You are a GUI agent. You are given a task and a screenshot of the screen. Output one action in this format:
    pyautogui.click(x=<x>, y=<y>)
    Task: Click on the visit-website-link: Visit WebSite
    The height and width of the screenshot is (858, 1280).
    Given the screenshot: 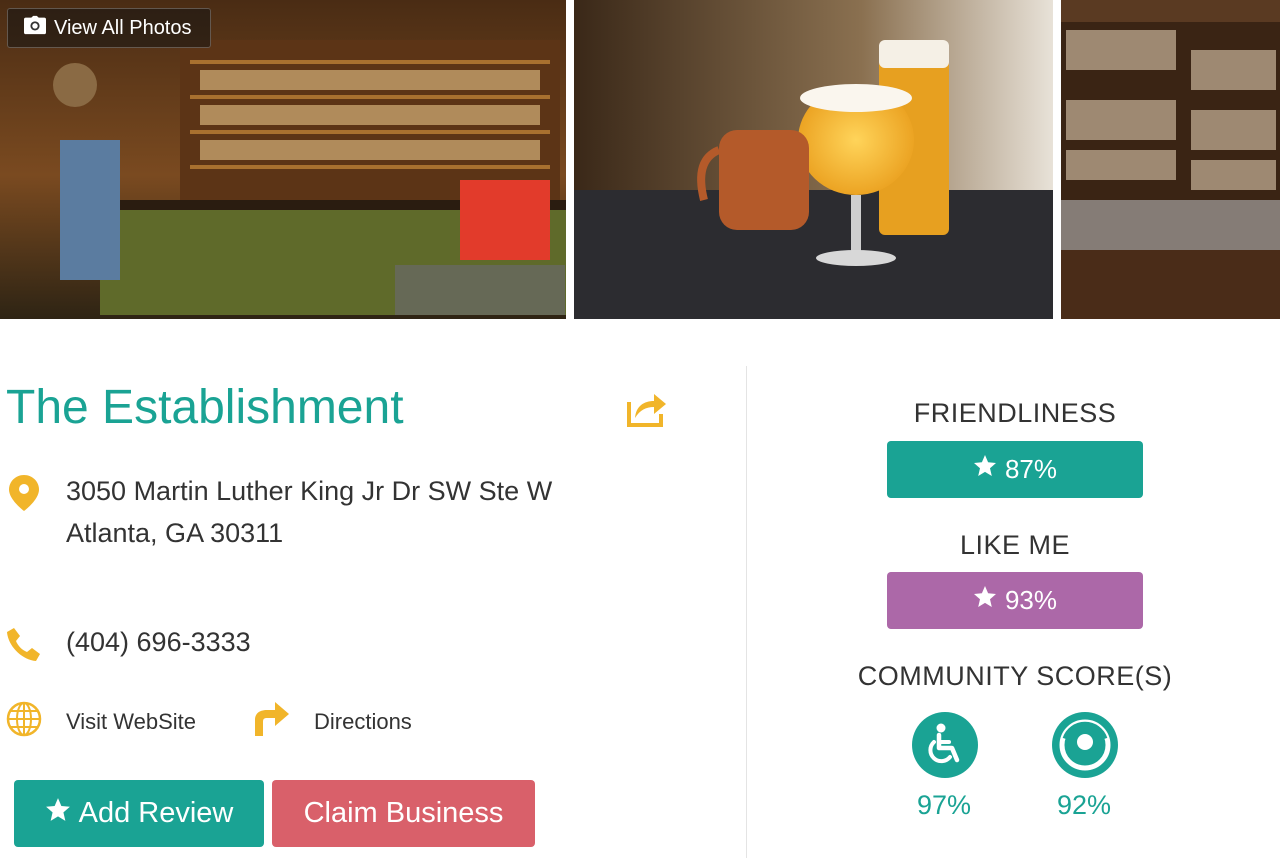 What is the action you would take?
    pyautogui.click(x=131, y=722)
    